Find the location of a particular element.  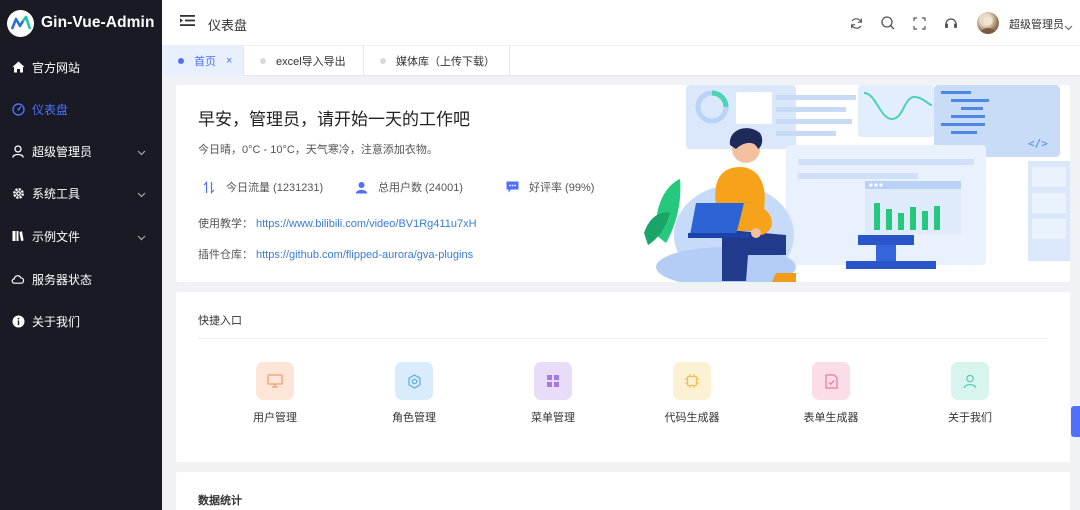

stat-label: 总用户数 (24001) is located at coordinates (420, 188).